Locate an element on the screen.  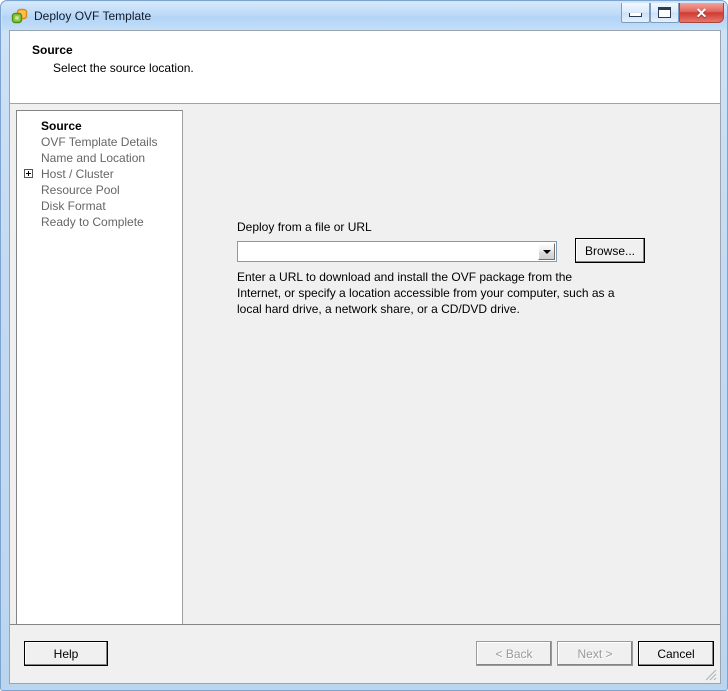
source-field-label: Deploy from a file or URL is located at coordinates (304, 227).